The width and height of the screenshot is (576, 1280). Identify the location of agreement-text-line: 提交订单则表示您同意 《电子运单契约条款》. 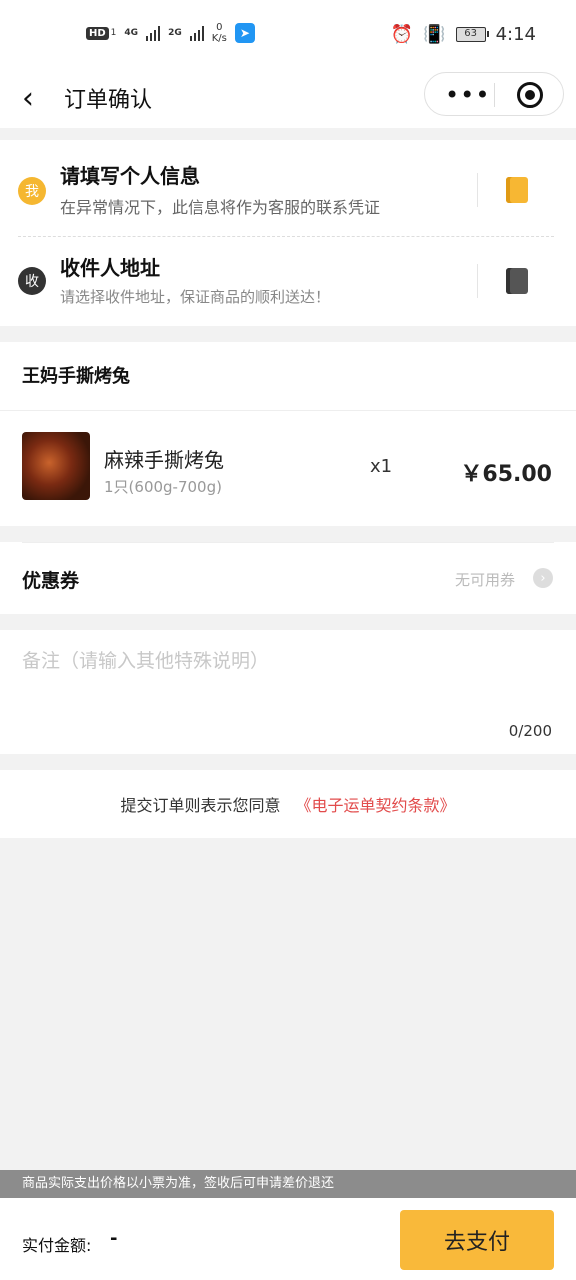
(288, 804).